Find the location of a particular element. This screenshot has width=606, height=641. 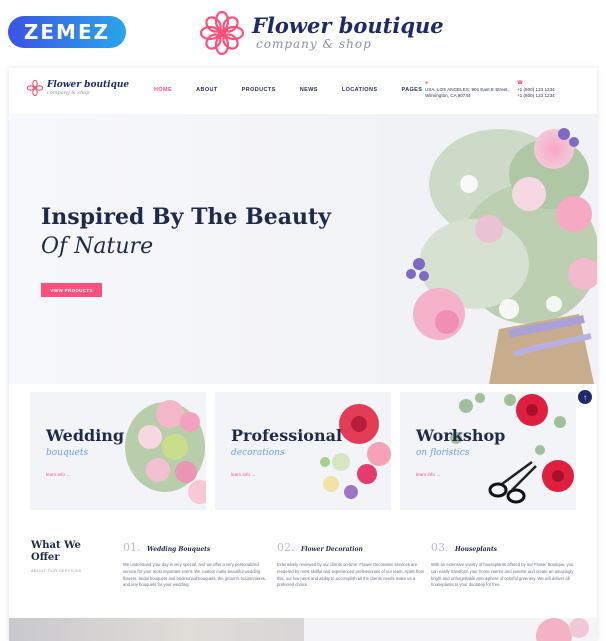

nav-about: ABOUT is located at coordinates (207, 90).